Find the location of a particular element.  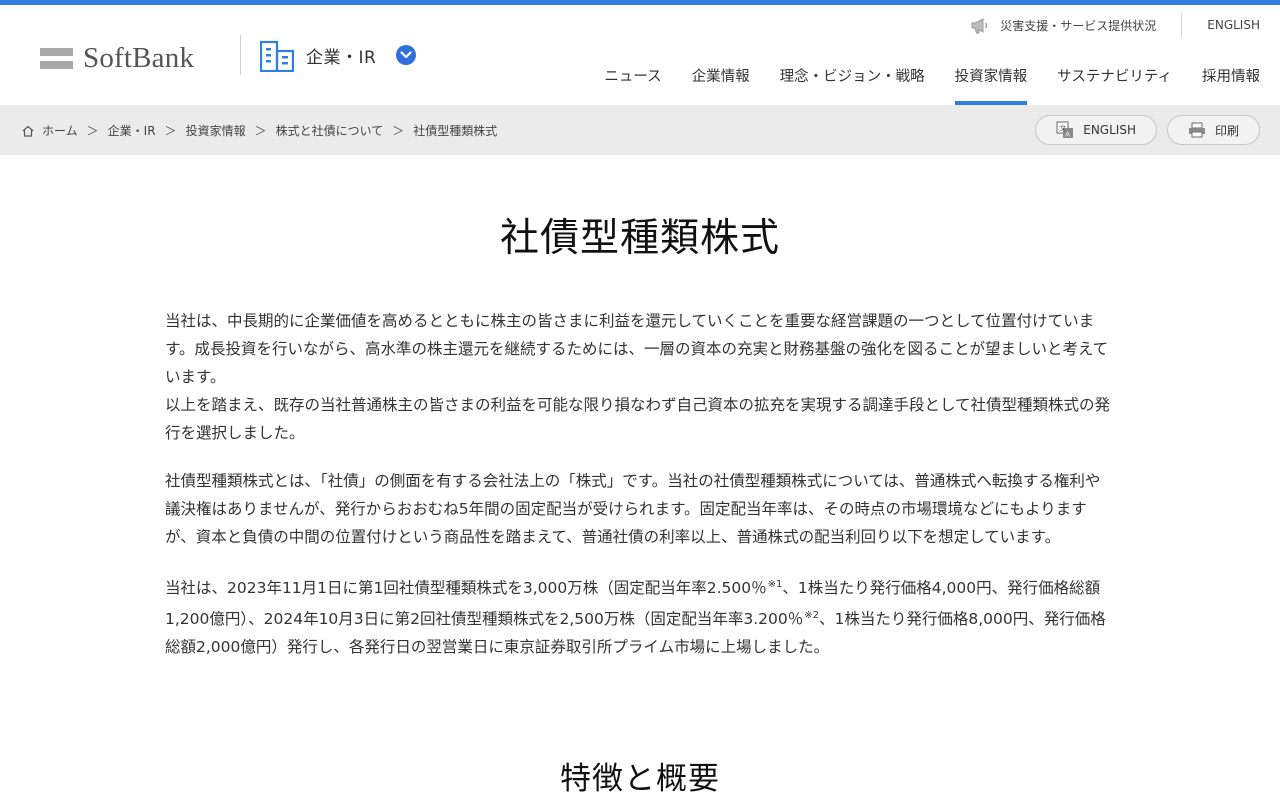

page-actions: 文 A ENGLISH 印刷 is located at coordinates (1142, 130).